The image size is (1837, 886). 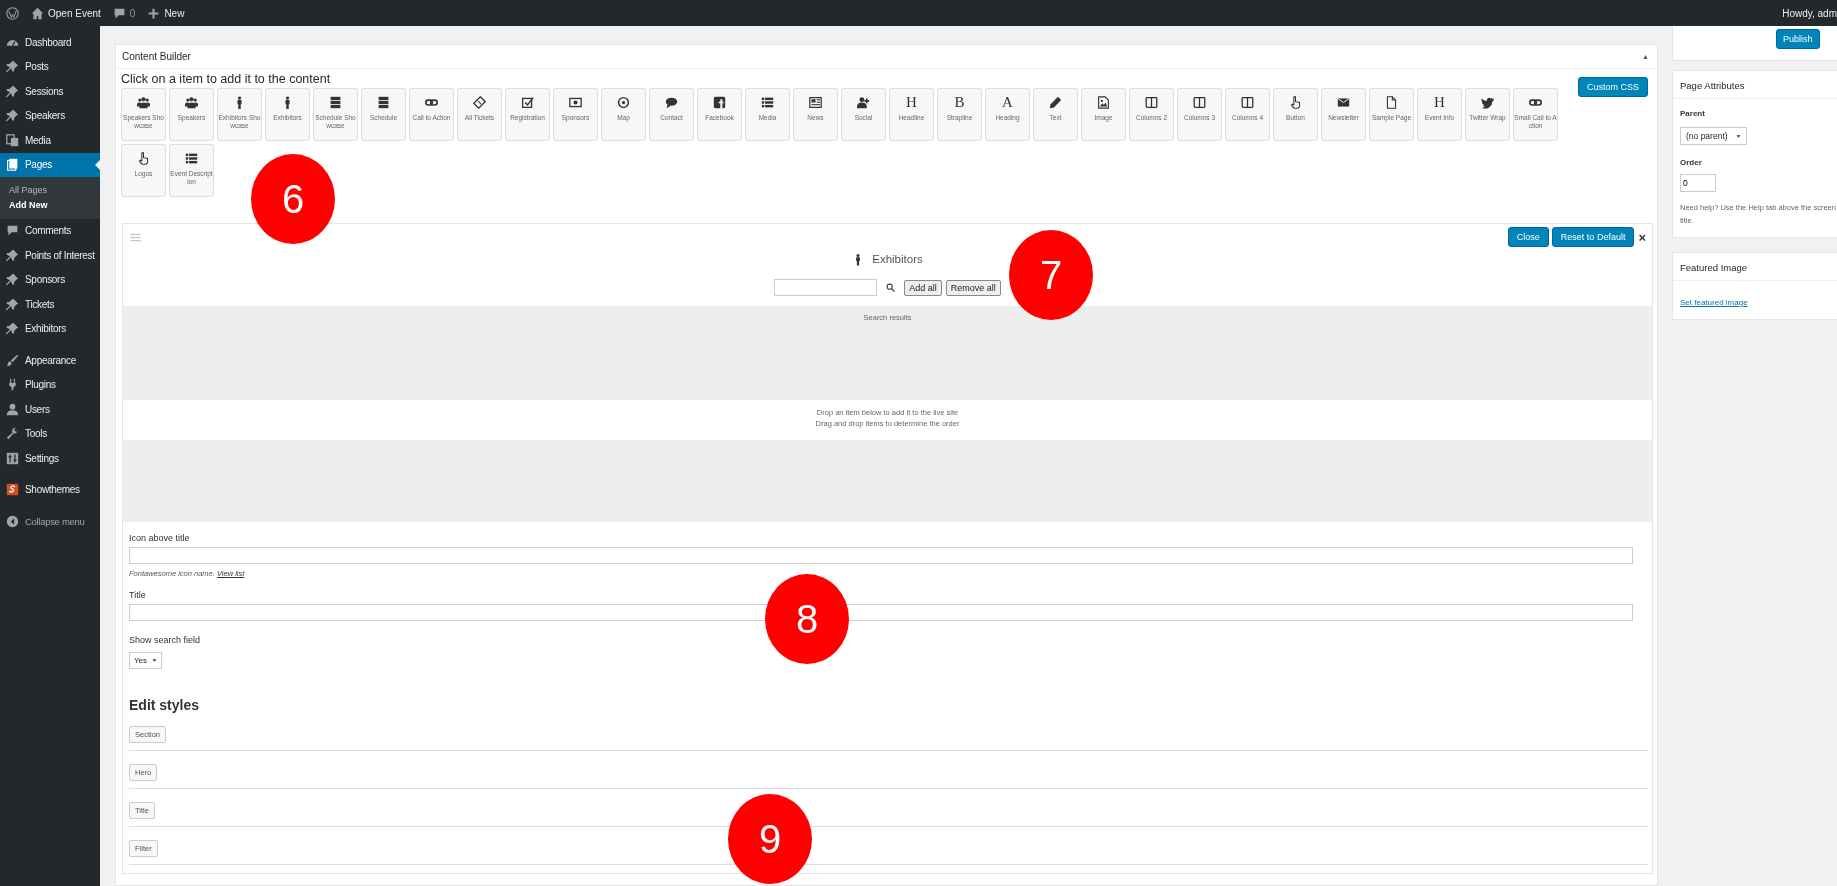 I want to click on newspaper-icon, so click(x=815, y=102).